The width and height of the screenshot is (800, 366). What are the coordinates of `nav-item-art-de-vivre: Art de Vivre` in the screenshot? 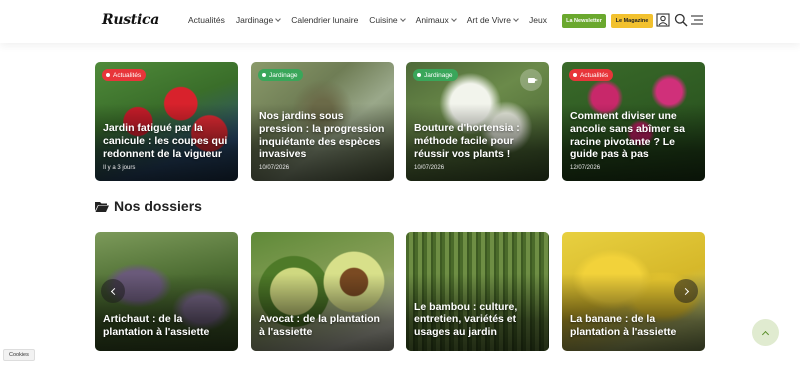 It's located at (493, 20).